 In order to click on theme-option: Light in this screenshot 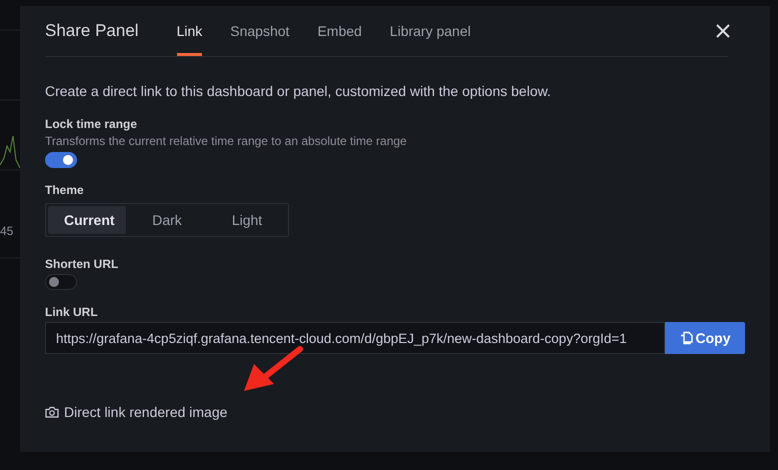, I will do `click(247, 220)`.